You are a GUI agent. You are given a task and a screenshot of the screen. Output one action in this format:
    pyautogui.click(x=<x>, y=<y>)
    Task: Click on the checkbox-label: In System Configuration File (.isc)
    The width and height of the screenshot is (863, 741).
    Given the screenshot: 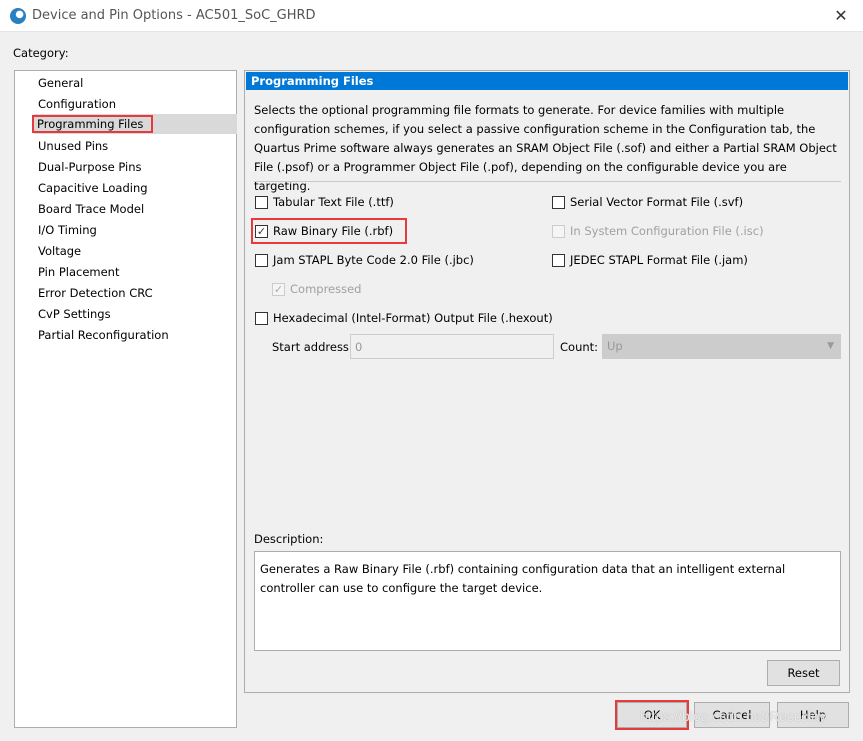 What is the action you would take?
    pyautogui.click(x=667, y=231)
    